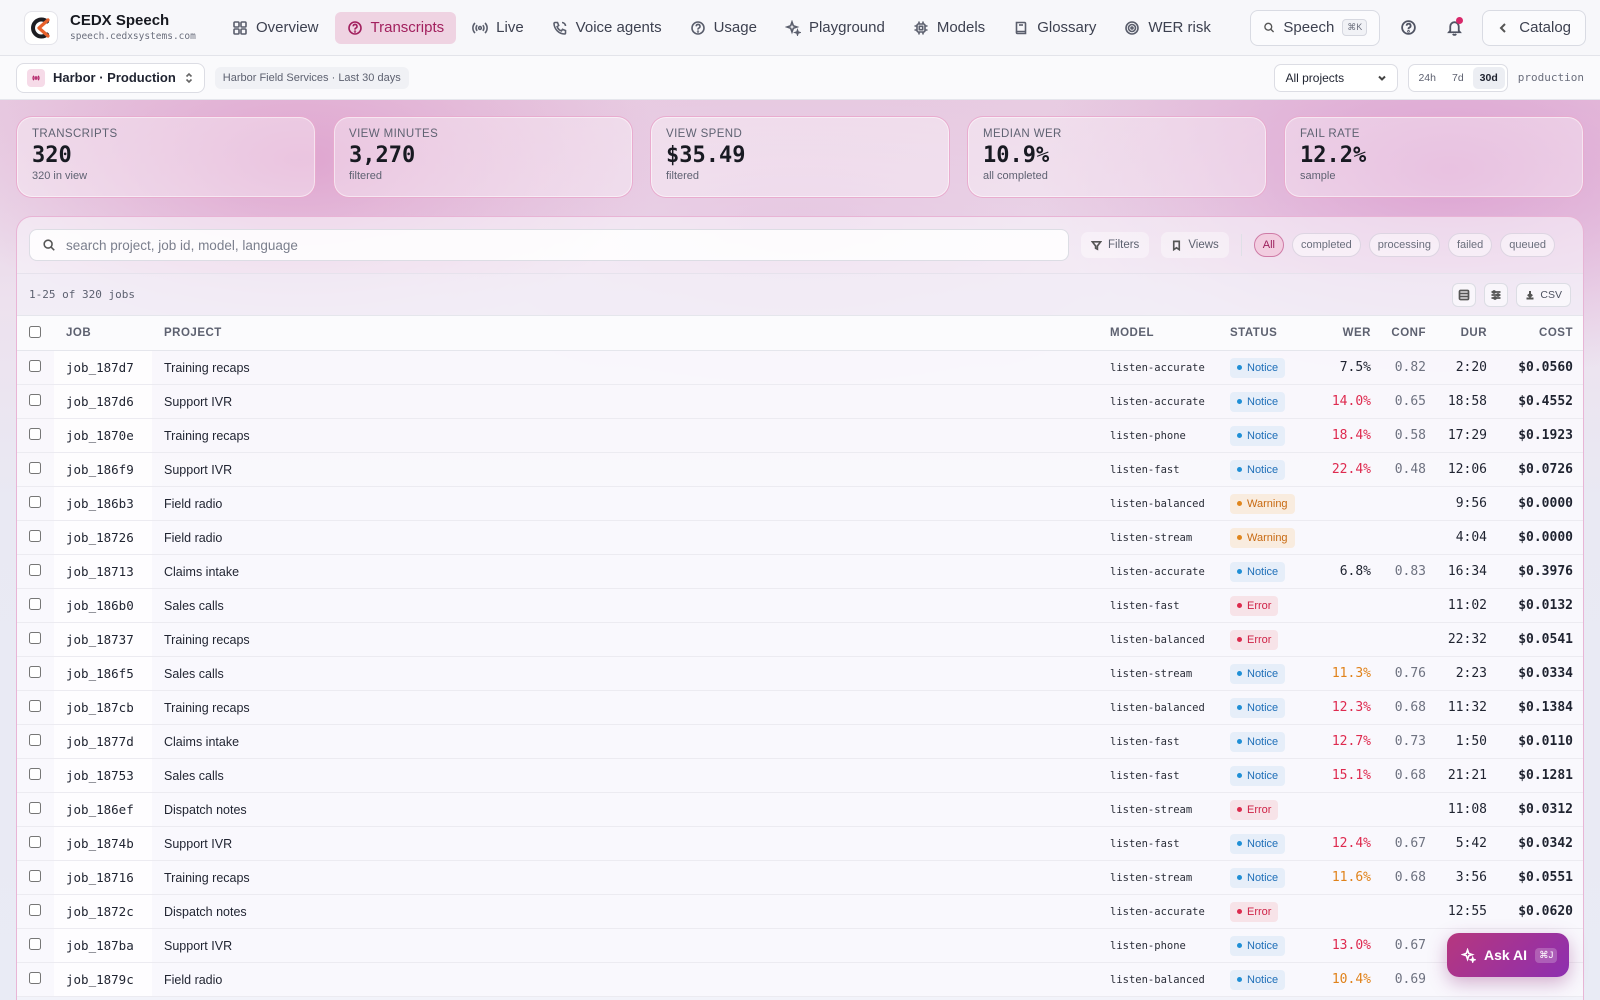 The image size is (1600, 1000). I want to click on job-id-cell: job_1872c, so click(103, 912).